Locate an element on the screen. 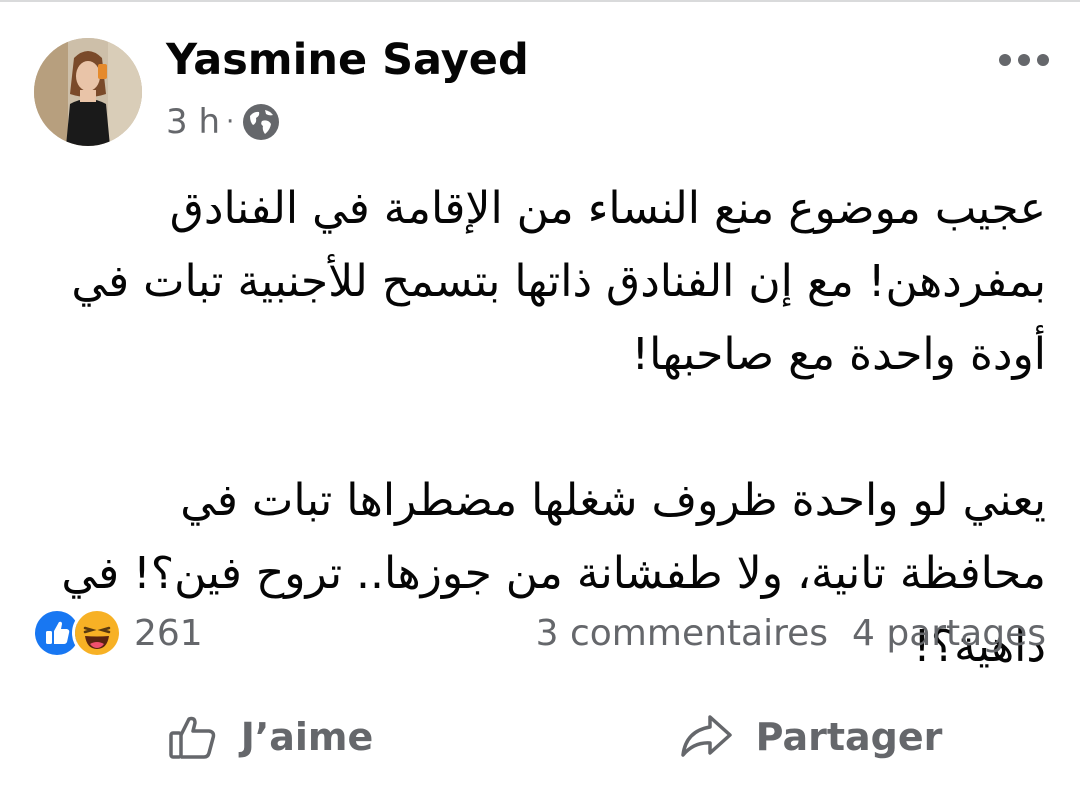 Image resolution: width=1080 pixels, height=795 pixels. reactions-summary: 261 is located at coordinates (117, 633).